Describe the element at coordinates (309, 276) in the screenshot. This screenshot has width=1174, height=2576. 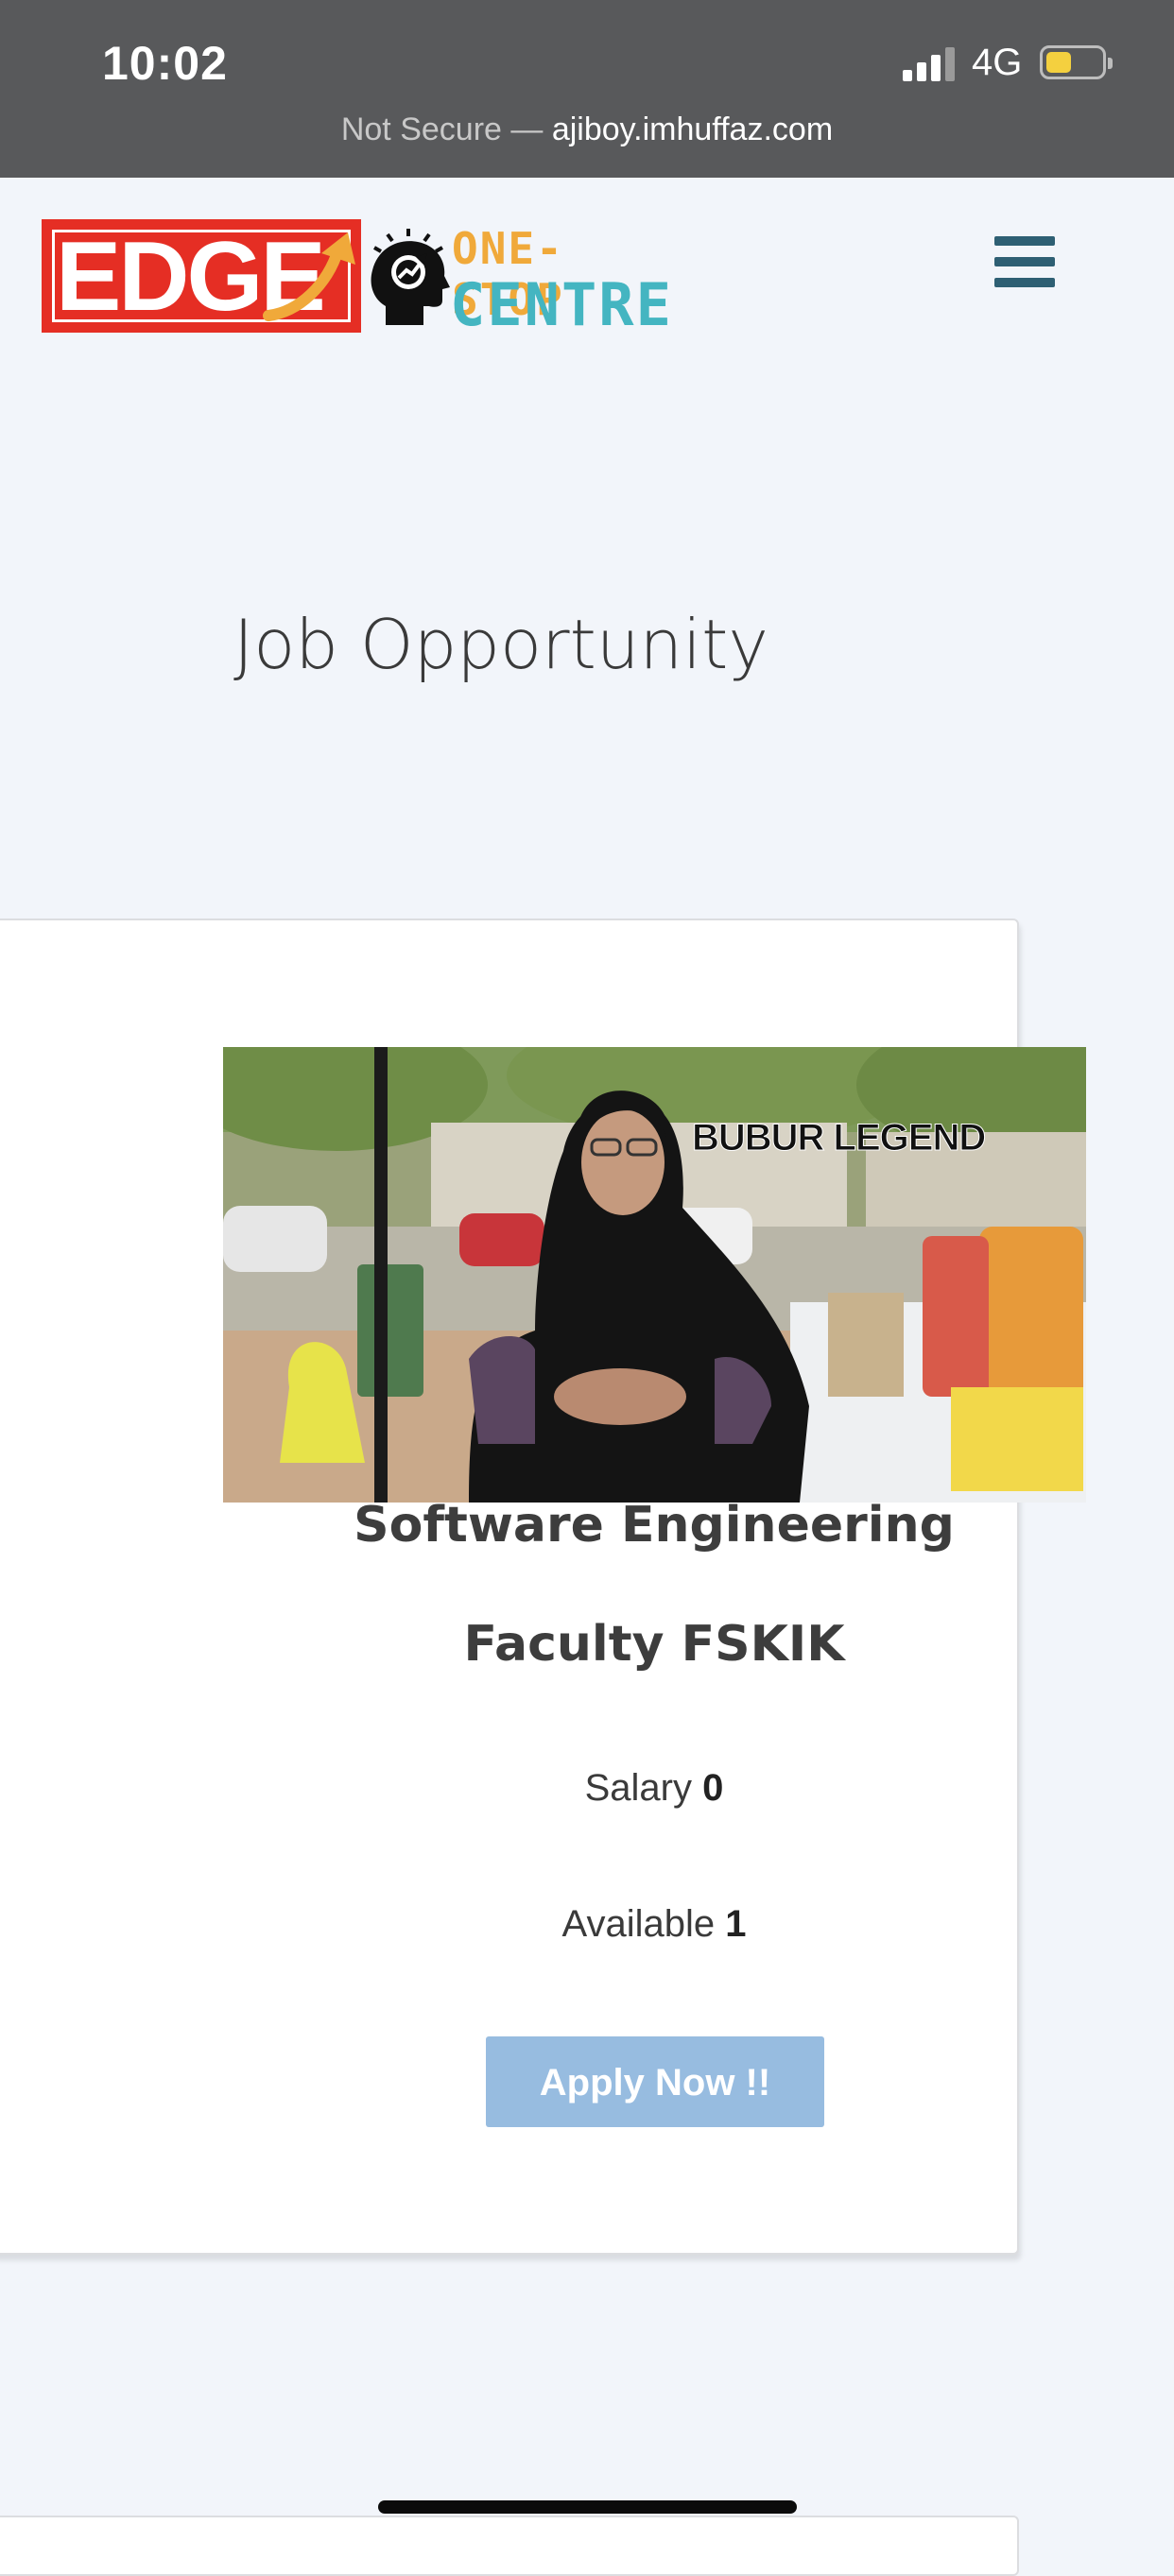
I see `growth-arrow-icon` at that location.